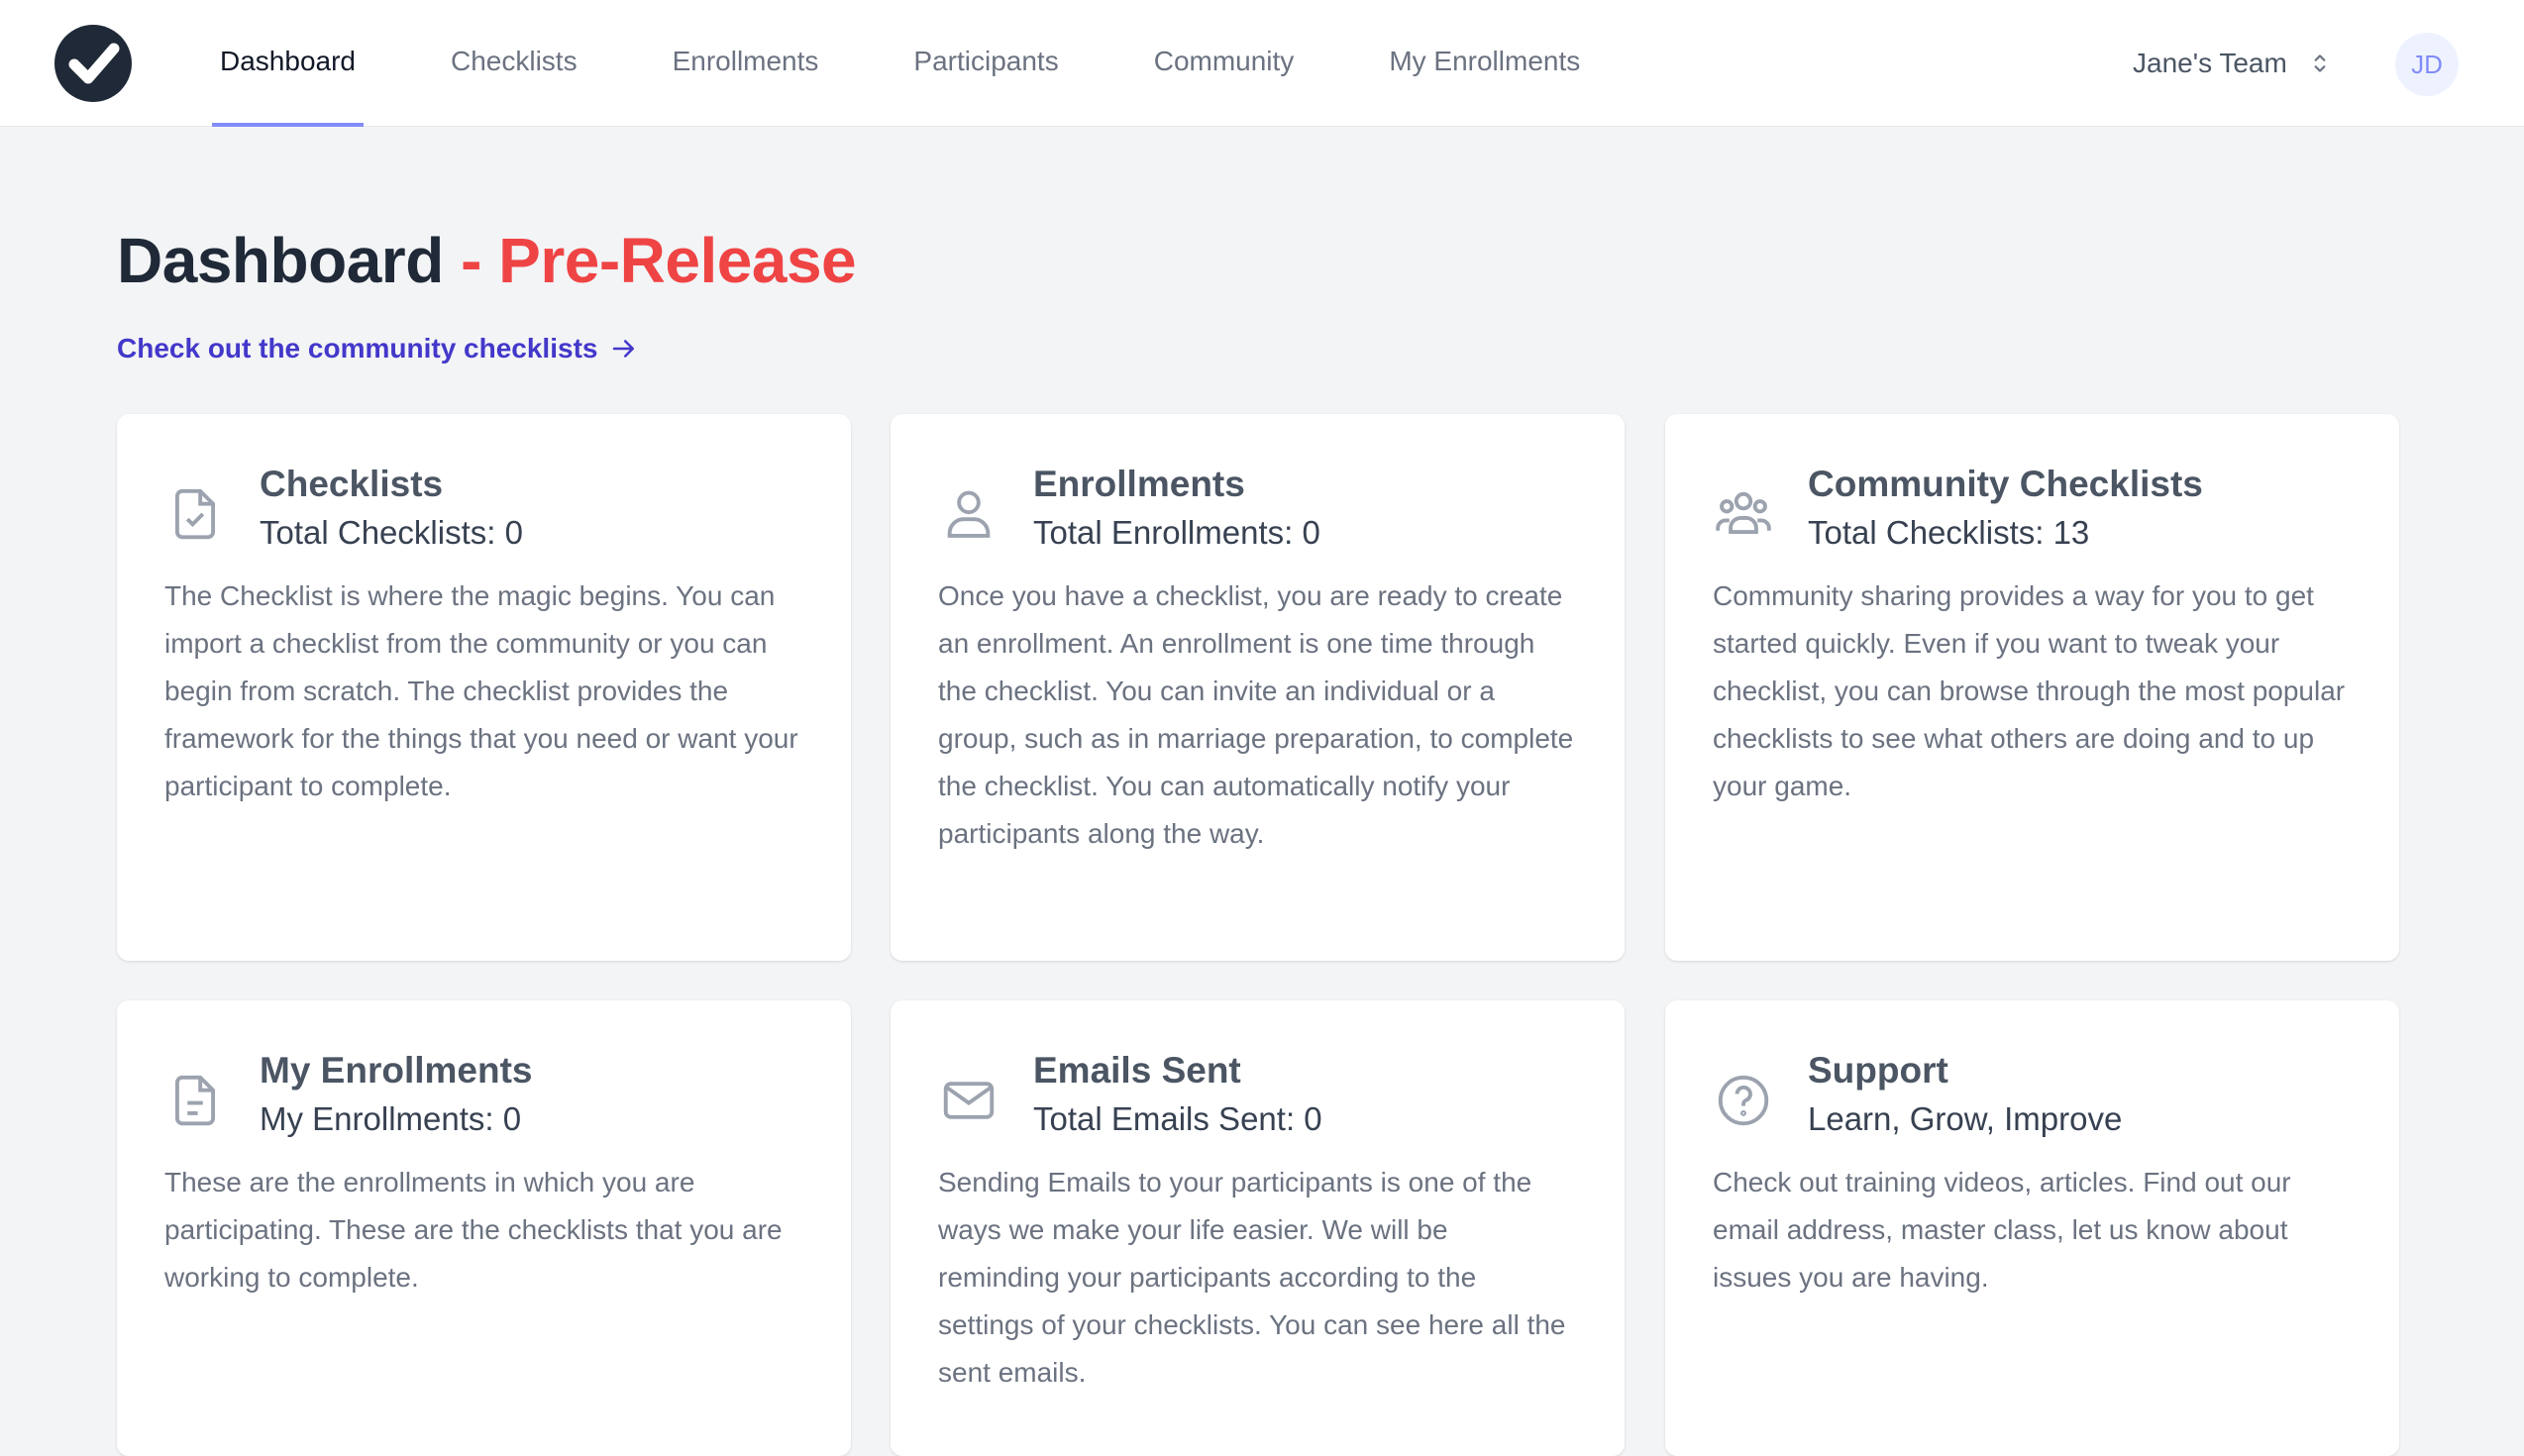 Image resolution: width=2524 pixels, height=1456 pixels. I want to click on selector-chevrons-icon, so click(2320, 63).